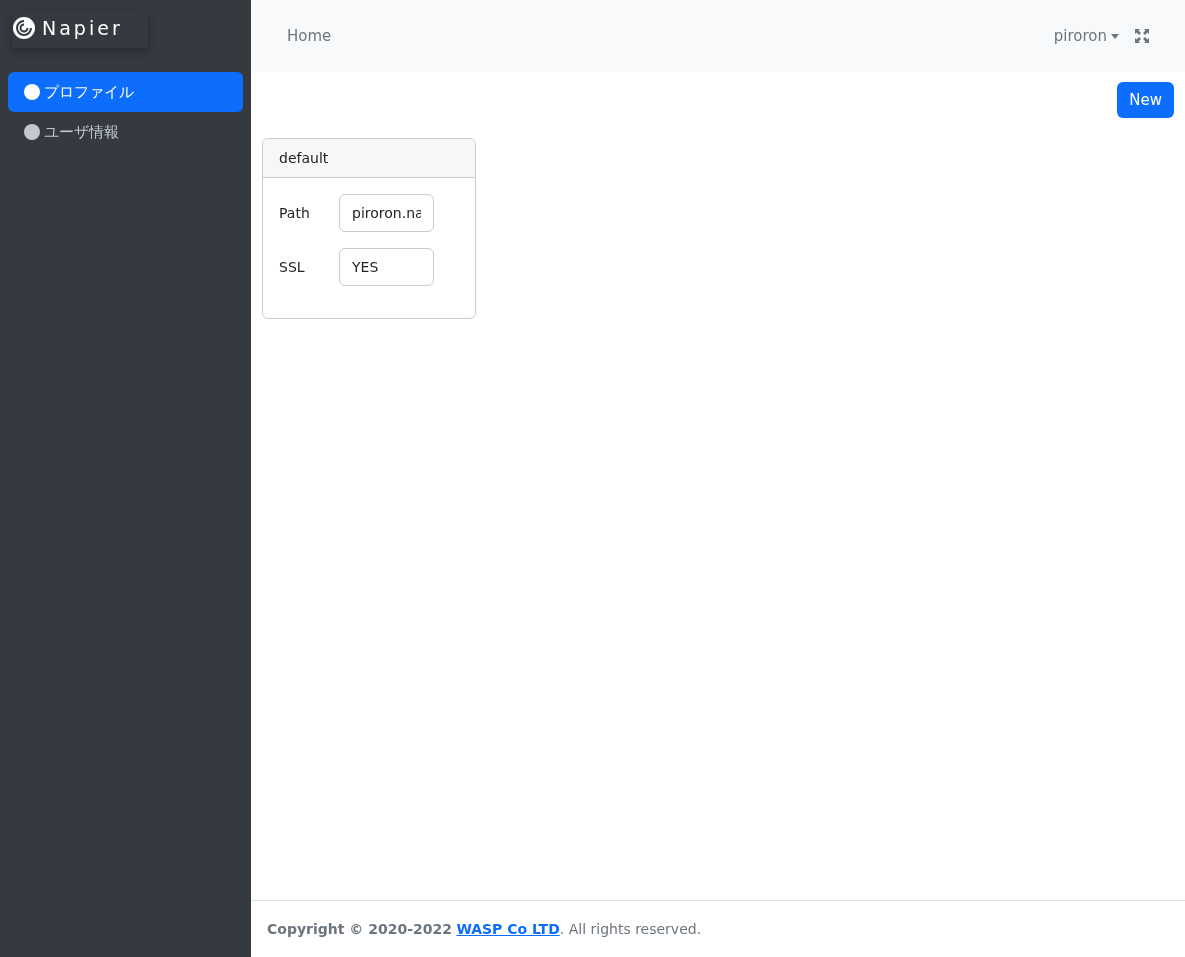 This screenshot has width=1185, height=957. I want to click on brand-name: Napier, so click(82, 28).